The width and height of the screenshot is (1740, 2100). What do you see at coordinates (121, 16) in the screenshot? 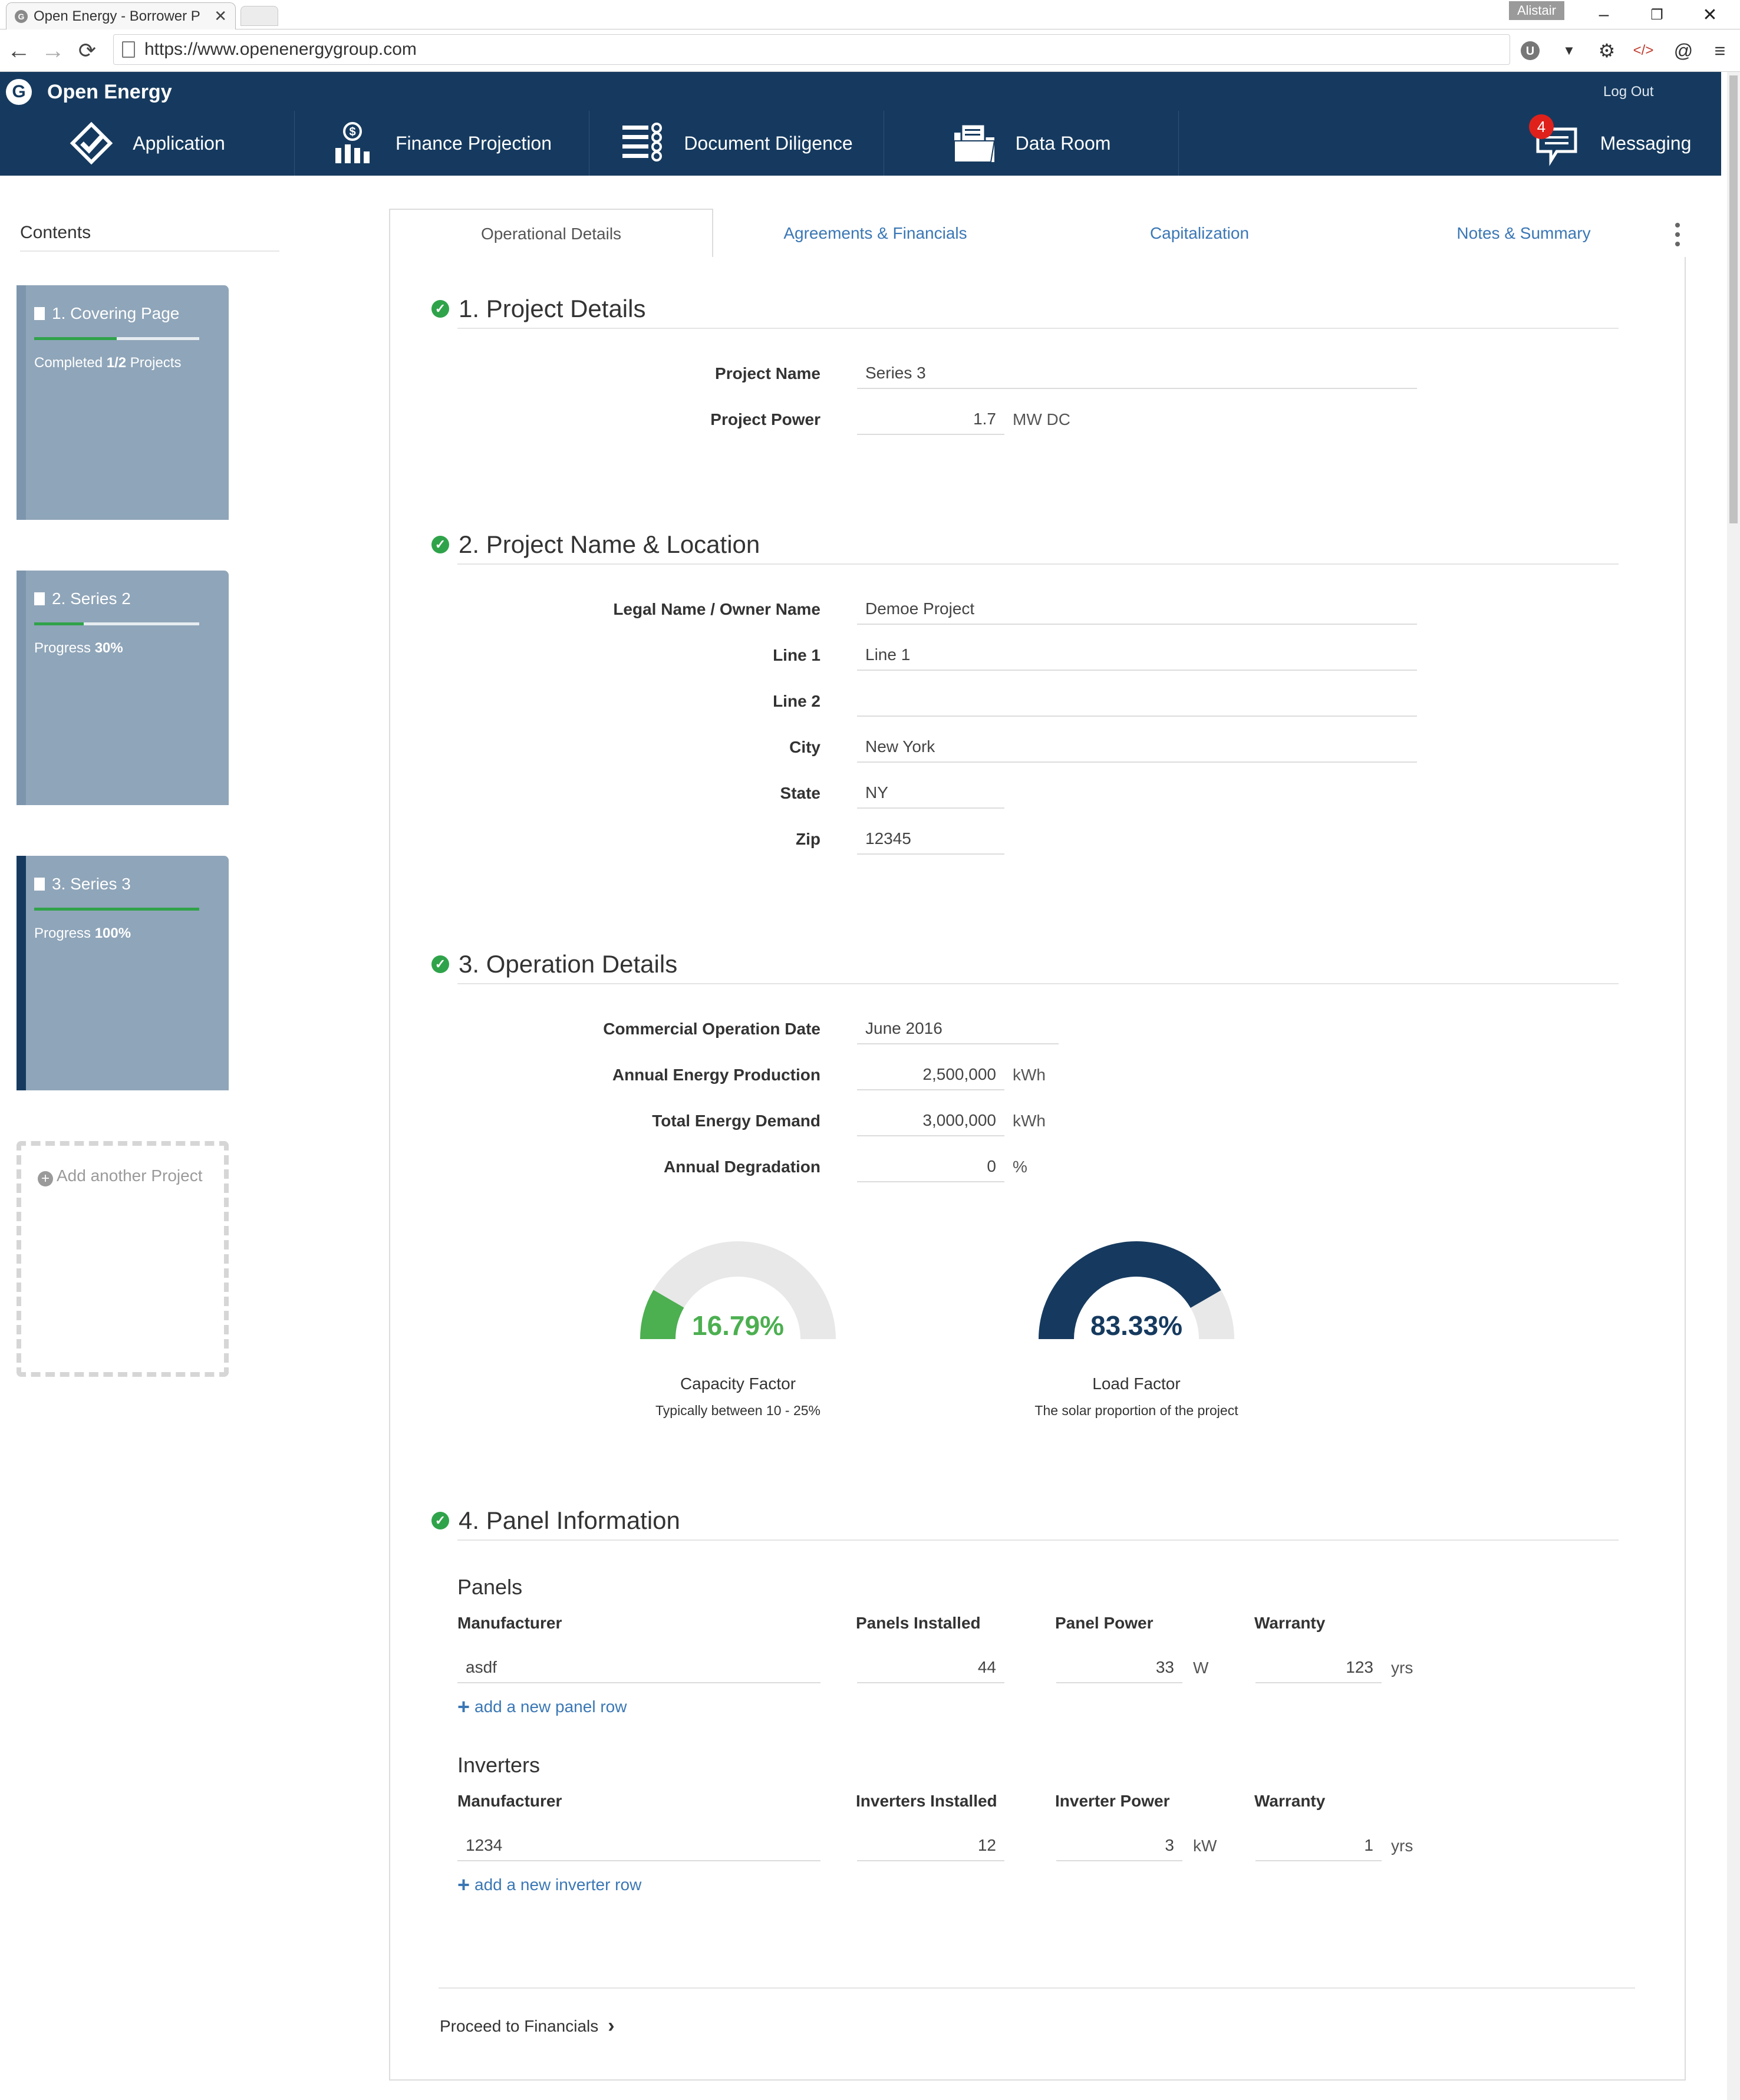
I see `browser-tab: G Open Energy - Borrower P ✕` at bounding box center [121, 16].